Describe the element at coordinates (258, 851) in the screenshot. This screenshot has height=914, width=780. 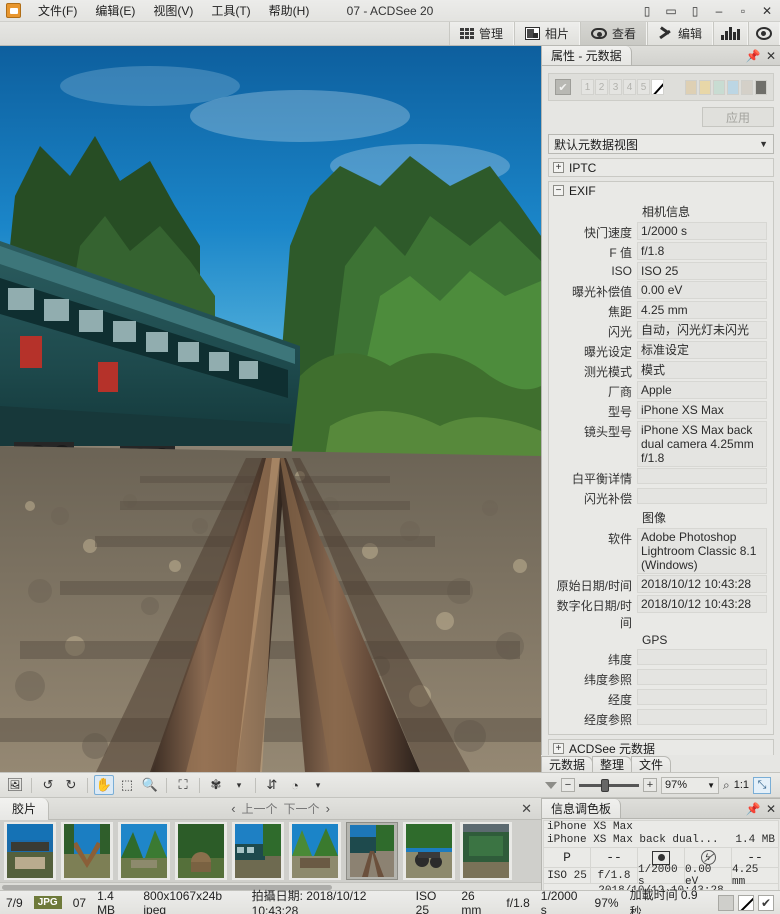
I see `thumb-train-side` at that location.